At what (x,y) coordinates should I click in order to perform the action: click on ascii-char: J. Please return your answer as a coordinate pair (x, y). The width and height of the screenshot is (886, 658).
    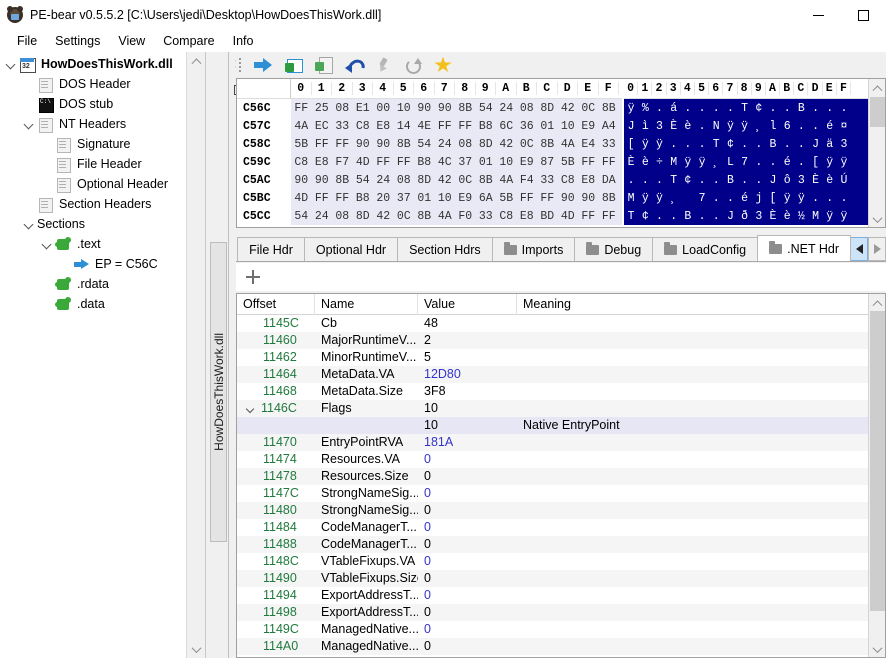
    Looking at the image, I should click on (631, 126).